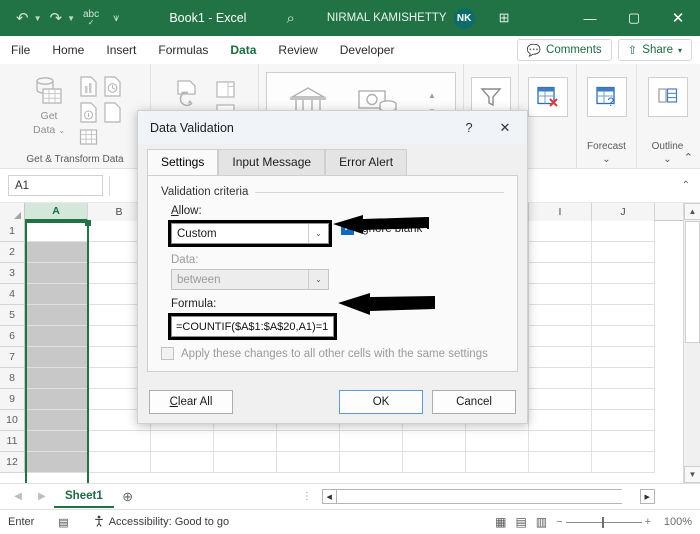 The image size is (700, 534). Describe the element at coordinates (367, 50) in the screenshot. I see `tab-developer: Developer` at that location.